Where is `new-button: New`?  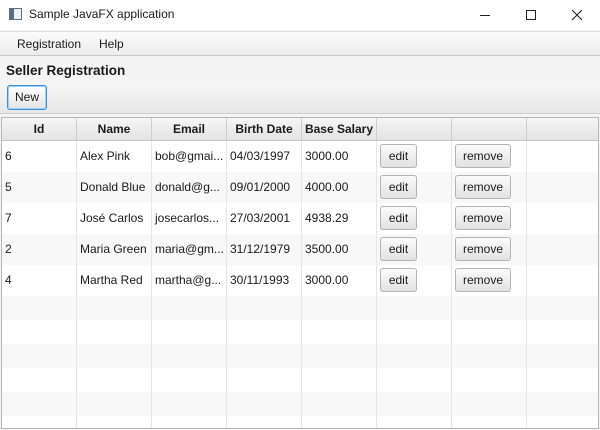 new-button: New is located at coordinates (27, 97).